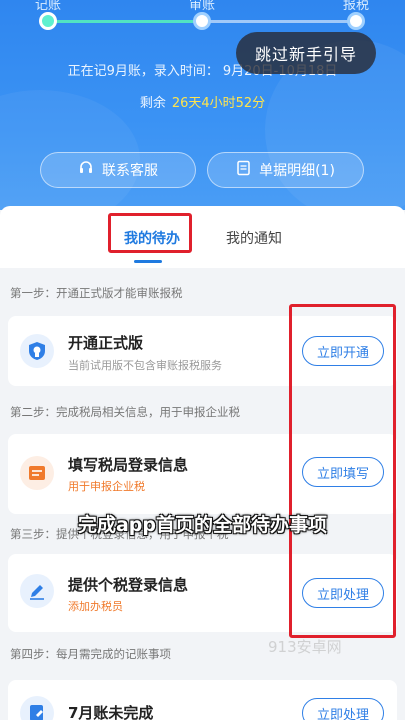 Image resolution: width=405 pixels, height=720 pixels. What do you see at coordinates (306, 53) in the screenshot?
I see `skip-guide-button: 跳过新手引导` at bounding box center [306, 53].